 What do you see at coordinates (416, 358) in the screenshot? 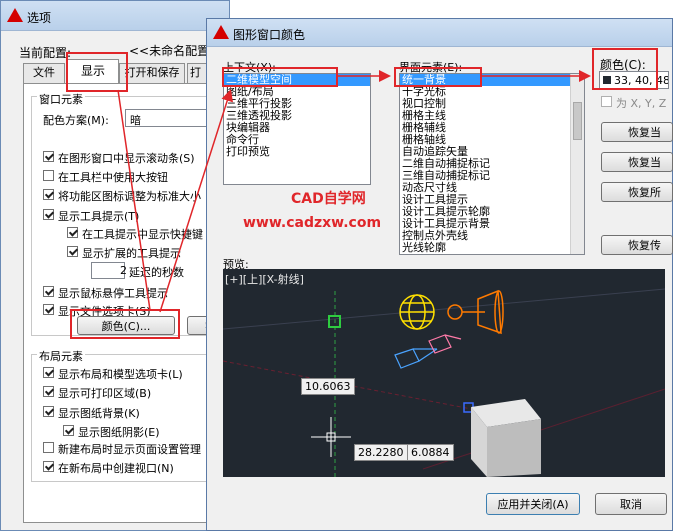
I see `camera-icon` at bounding box center [416, 358].